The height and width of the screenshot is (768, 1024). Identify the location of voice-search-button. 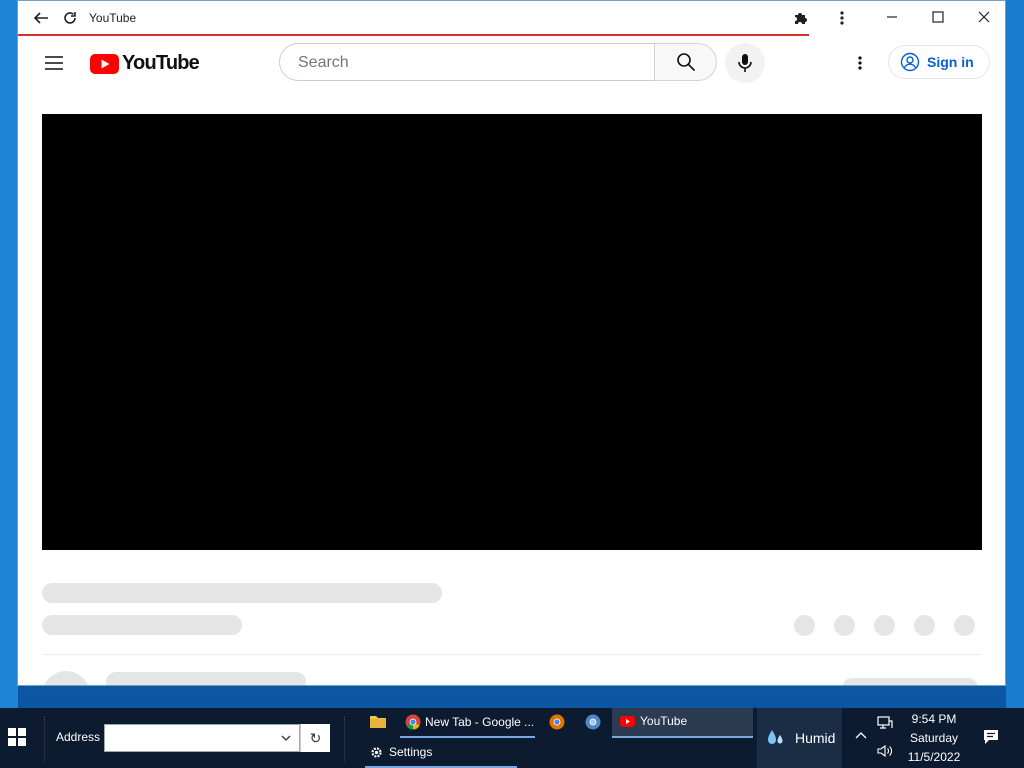
(745, 63).